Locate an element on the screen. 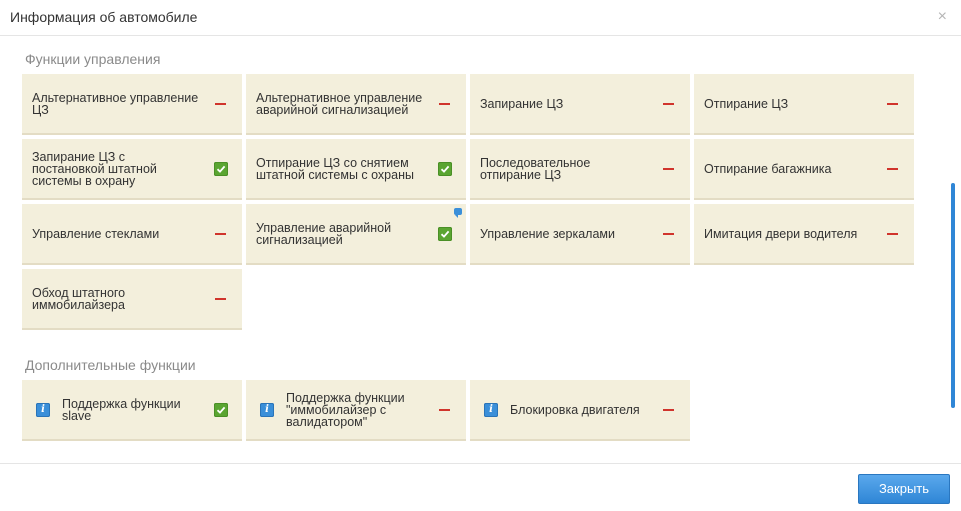  feature-card: Последовательное отпирание ЦЗ is located at coordinates (580, 169).